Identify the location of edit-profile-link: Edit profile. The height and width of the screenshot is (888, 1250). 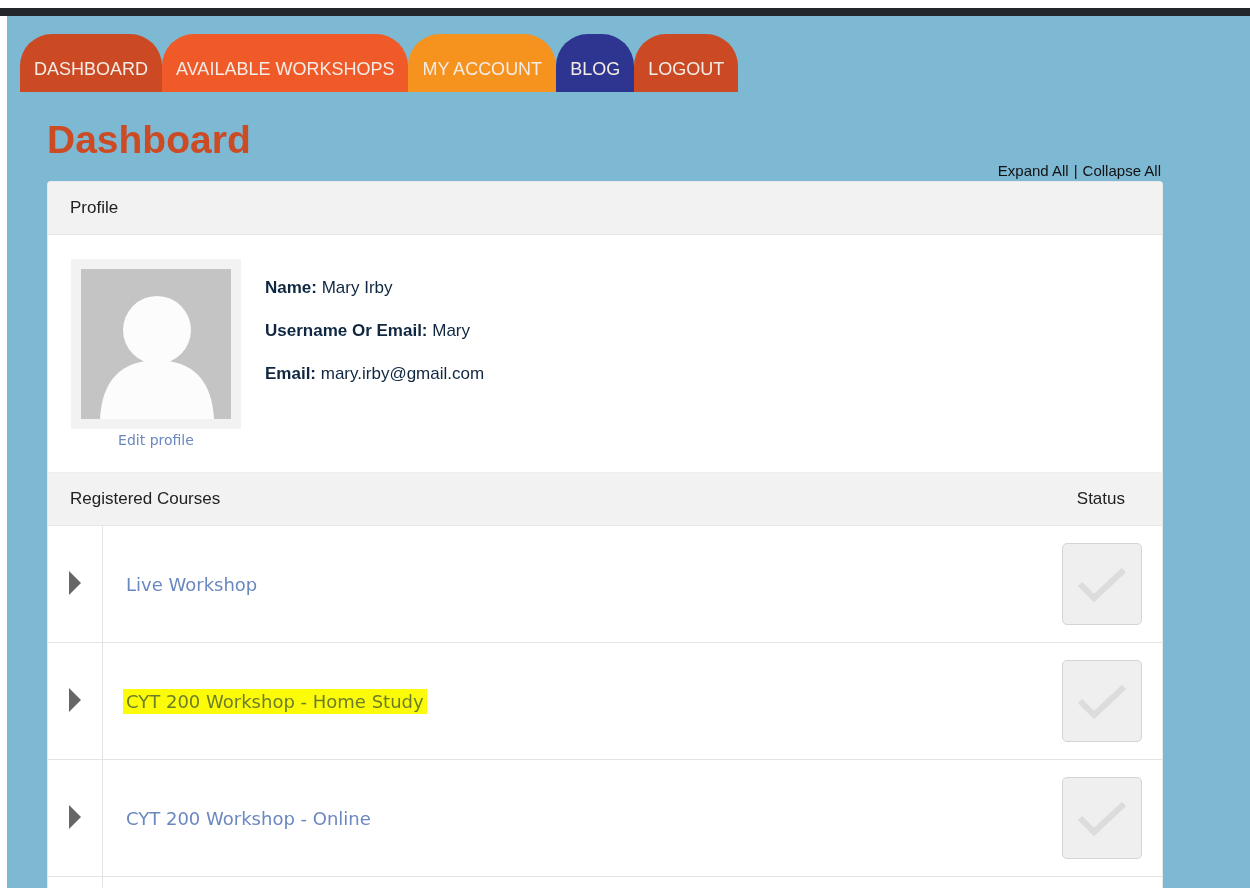
(156, 440).